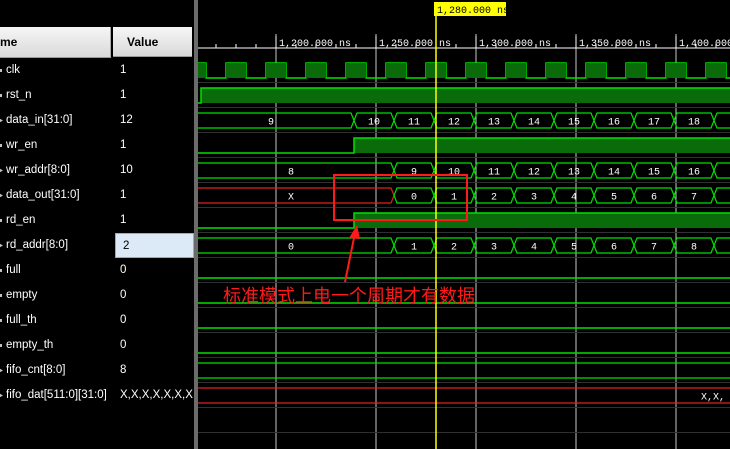  What do you see at coordinates (414, 248) in the screenshot?
I see `rd_addr-value-label: 1` at bounding box center [414, 248].